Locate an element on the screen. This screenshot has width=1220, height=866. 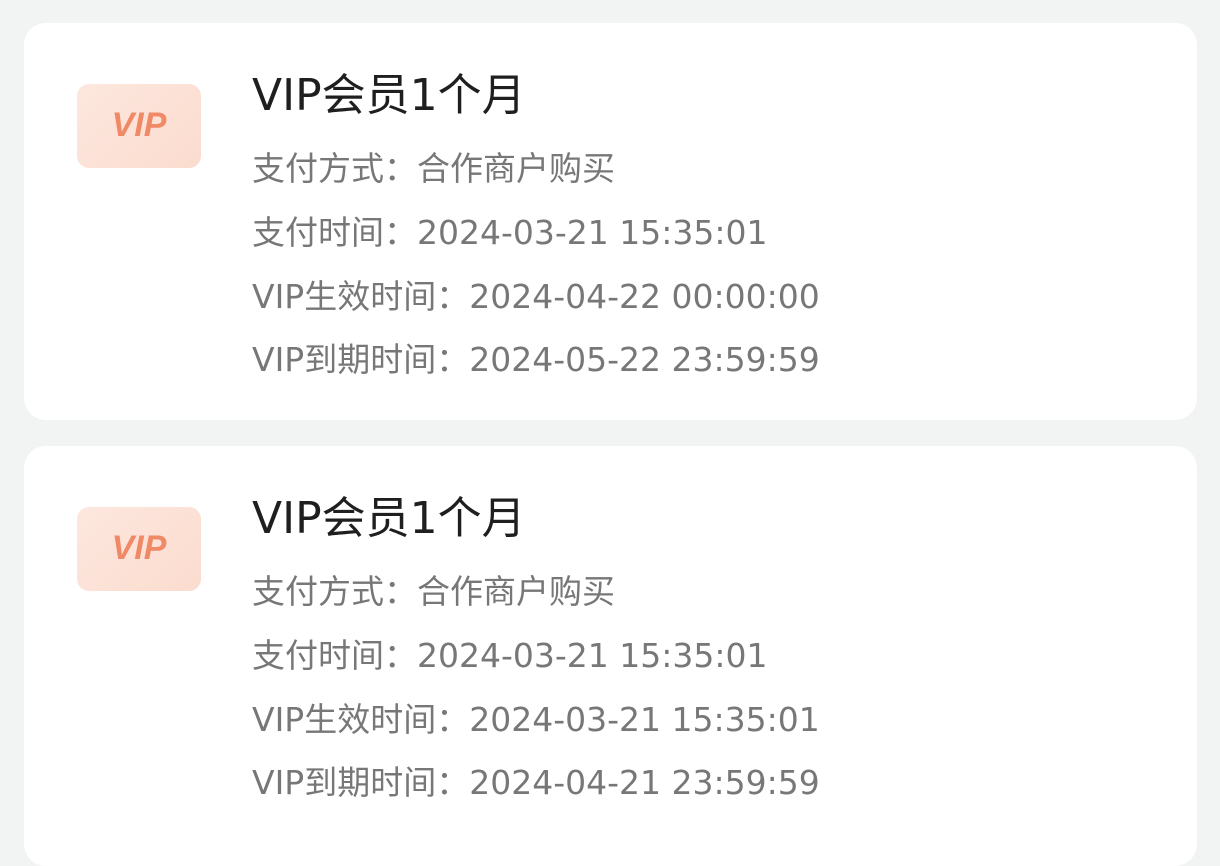
effective-time-row: VIP生效时间：2024-03-21 15:35:01 is located at coordinates (536, 720).